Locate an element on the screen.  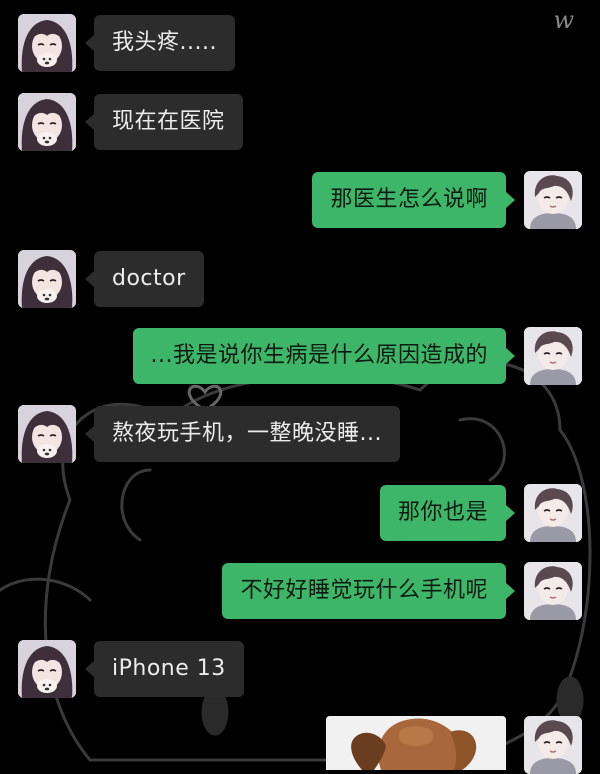
image-message is located at coordinates (416, 743).